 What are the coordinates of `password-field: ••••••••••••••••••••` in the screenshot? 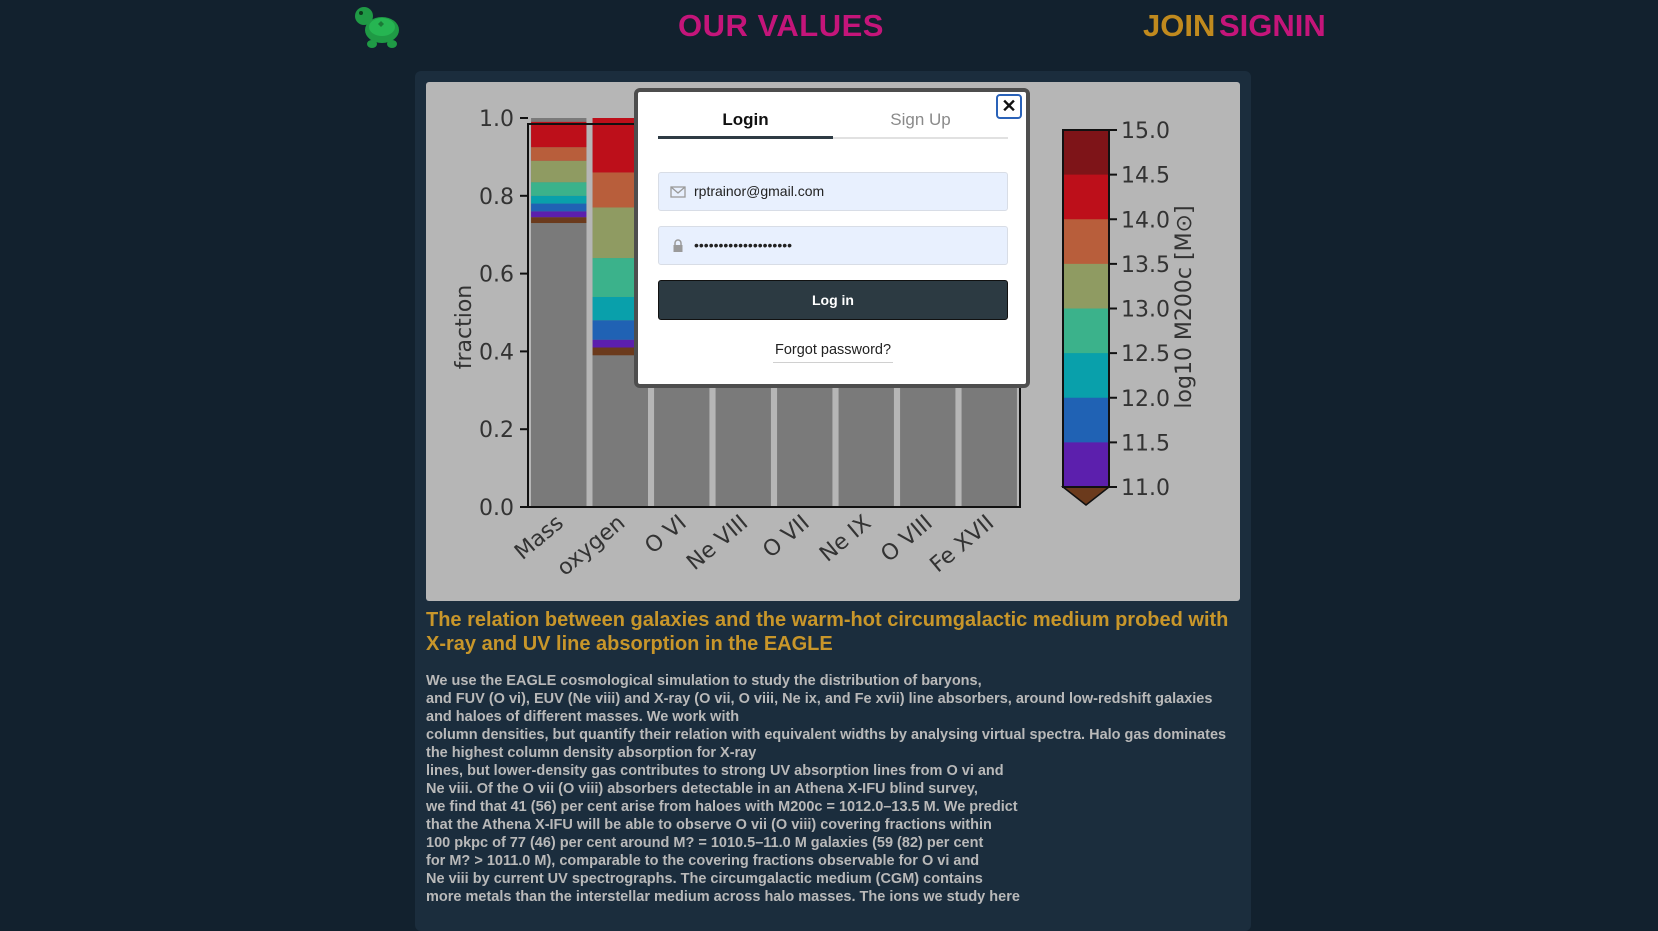 It's located at (833, 245).